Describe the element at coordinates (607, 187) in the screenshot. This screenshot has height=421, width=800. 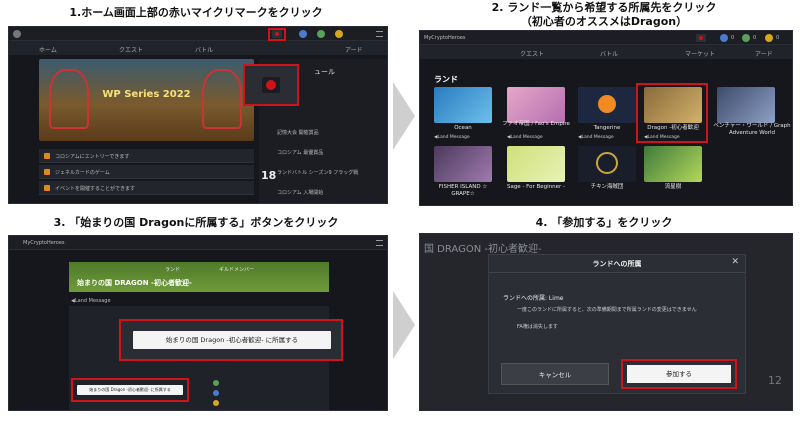
I see `land-chicken-name: チキン海賊団` at that location.